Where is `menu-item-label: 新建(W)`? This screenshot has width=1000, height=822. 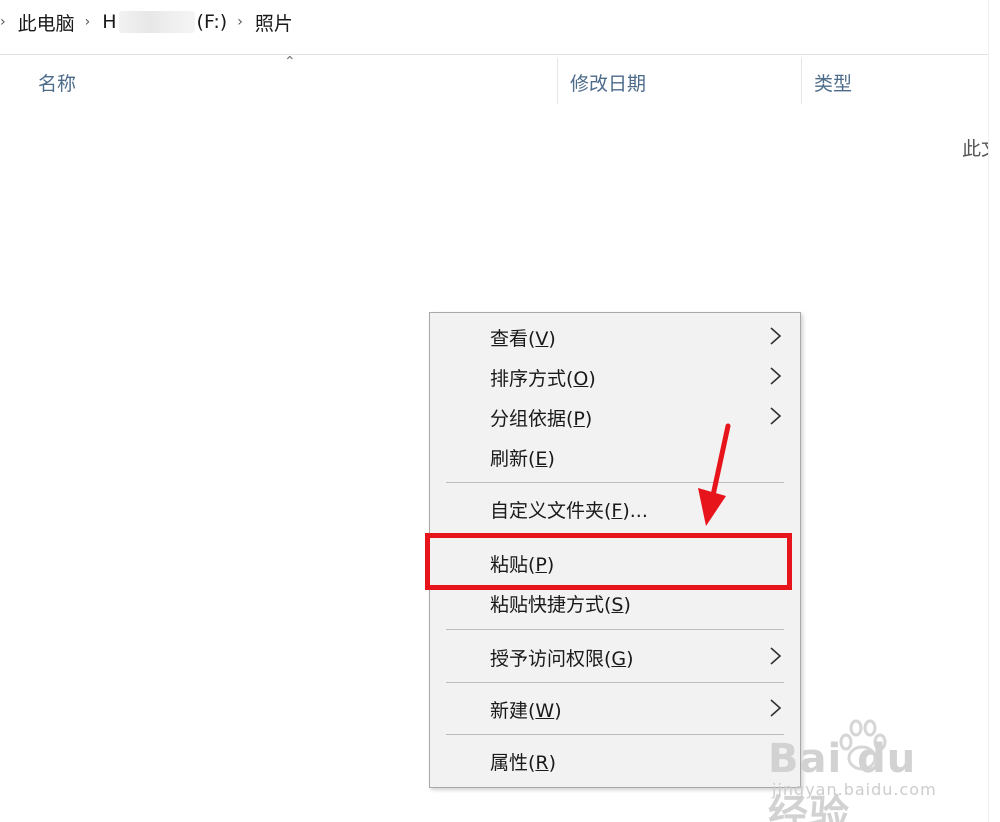 menu-item-label: 新建(W) is located at coordinates (526, 710).